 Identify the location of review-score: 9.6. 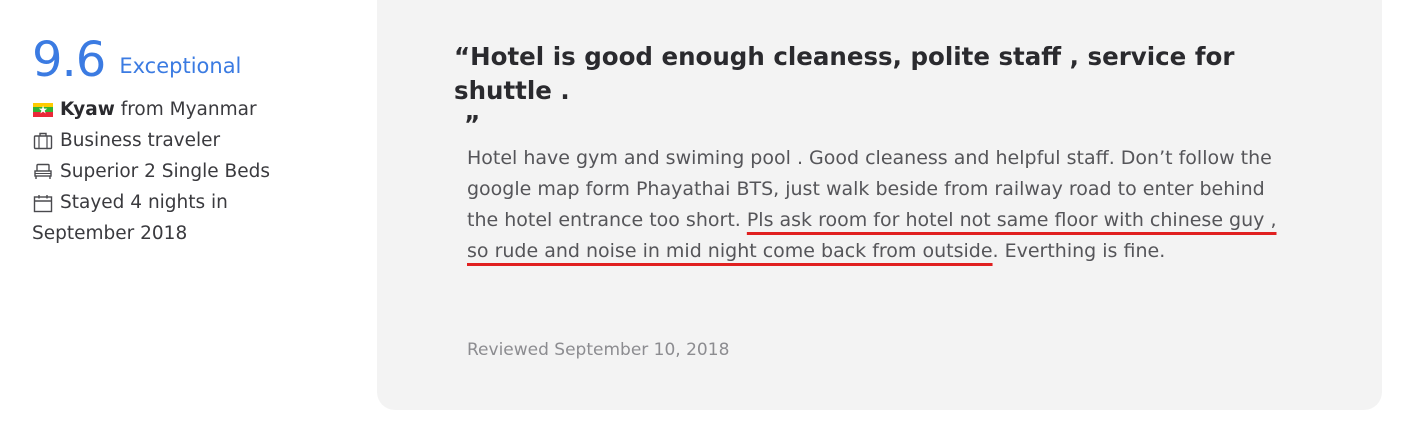
(69, 60).